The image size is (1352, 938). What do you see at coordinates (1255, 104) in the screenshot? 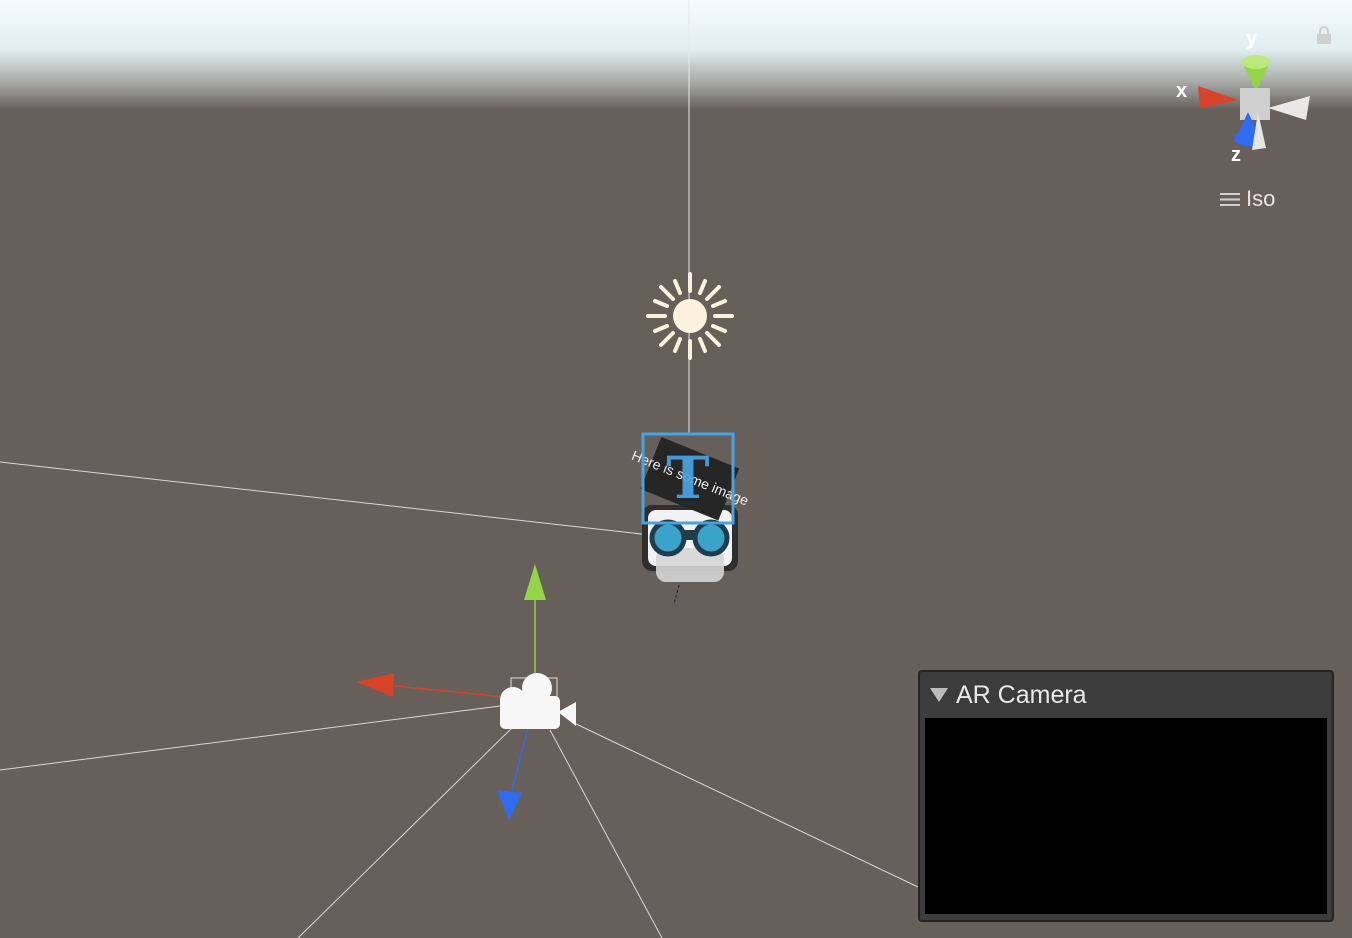
I see `gizmo-center-cube` at bounding box center [1255, 104].